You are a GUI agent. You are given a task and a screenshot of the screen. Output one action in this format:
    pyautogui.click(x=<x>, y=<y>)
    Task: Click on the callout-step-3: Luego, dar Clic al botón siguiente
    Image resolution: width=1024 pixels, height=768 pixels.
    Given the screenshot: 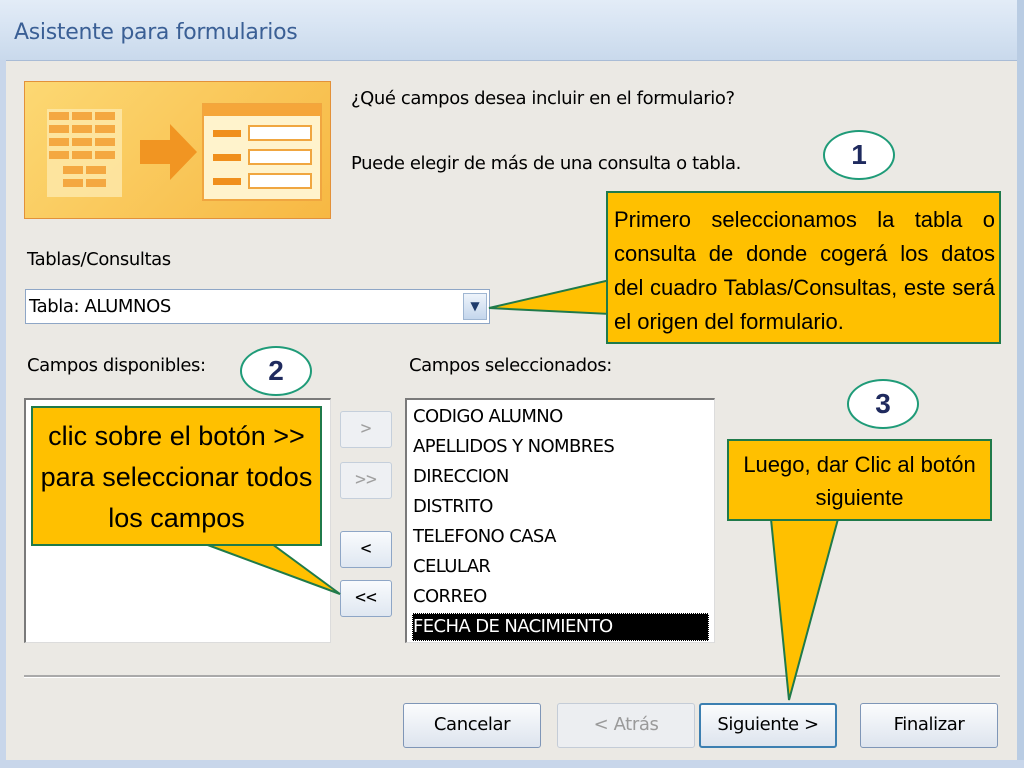 What is the action you would take?
    pyautogui.click(x=859, y=480)
    